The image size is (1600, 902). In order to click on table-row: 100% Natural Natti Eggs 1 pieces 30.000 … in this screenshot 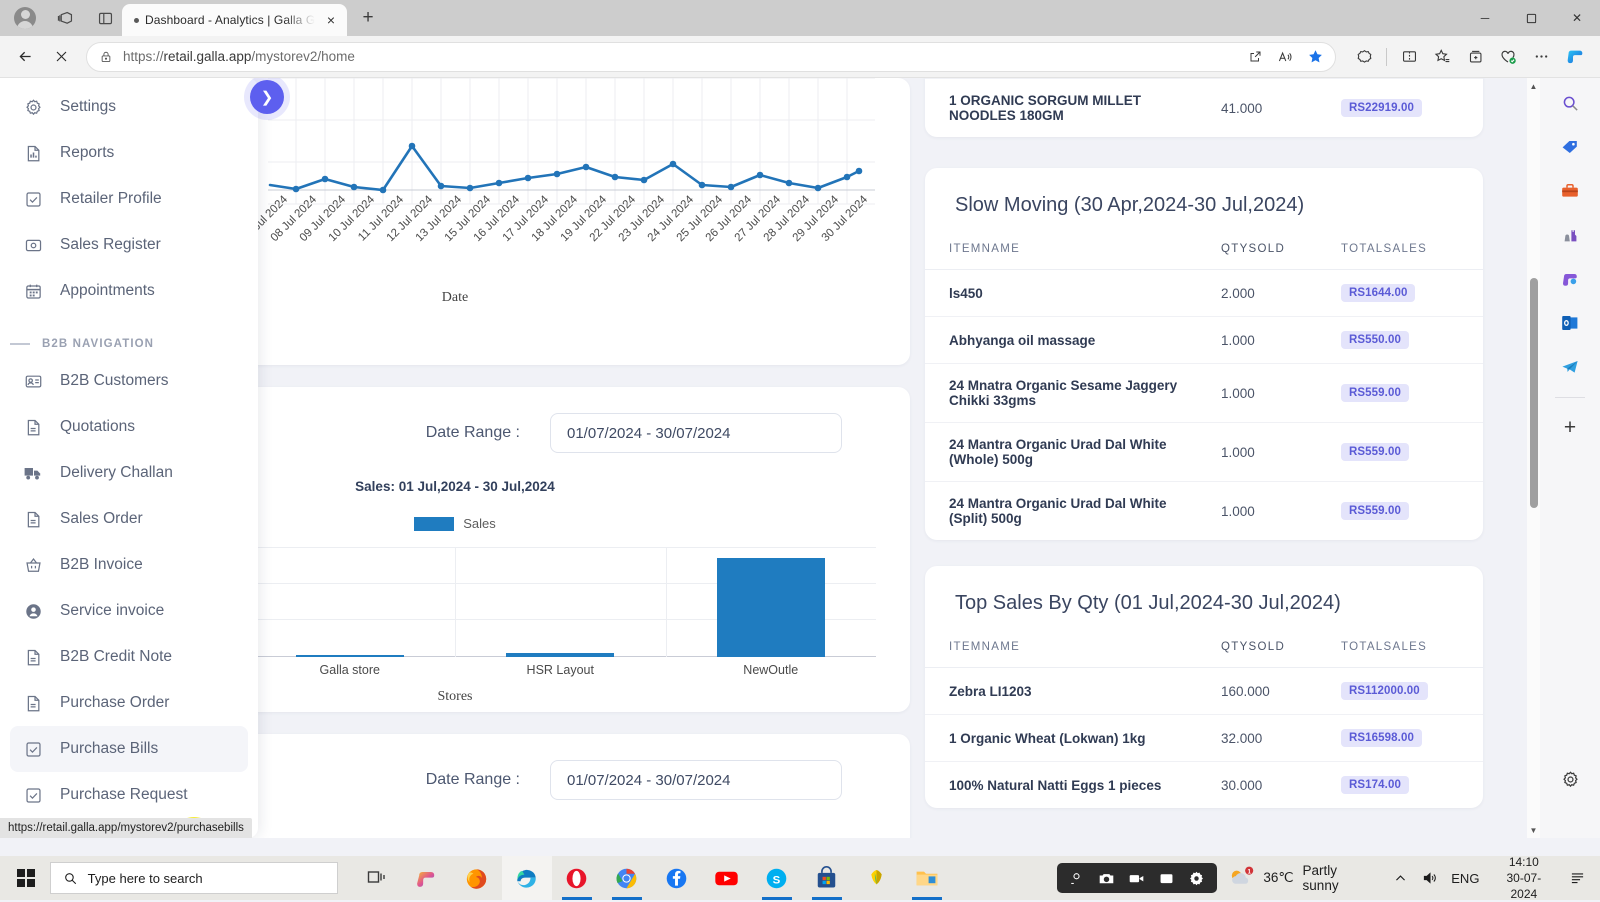, I will do `click(1204, 785)`.